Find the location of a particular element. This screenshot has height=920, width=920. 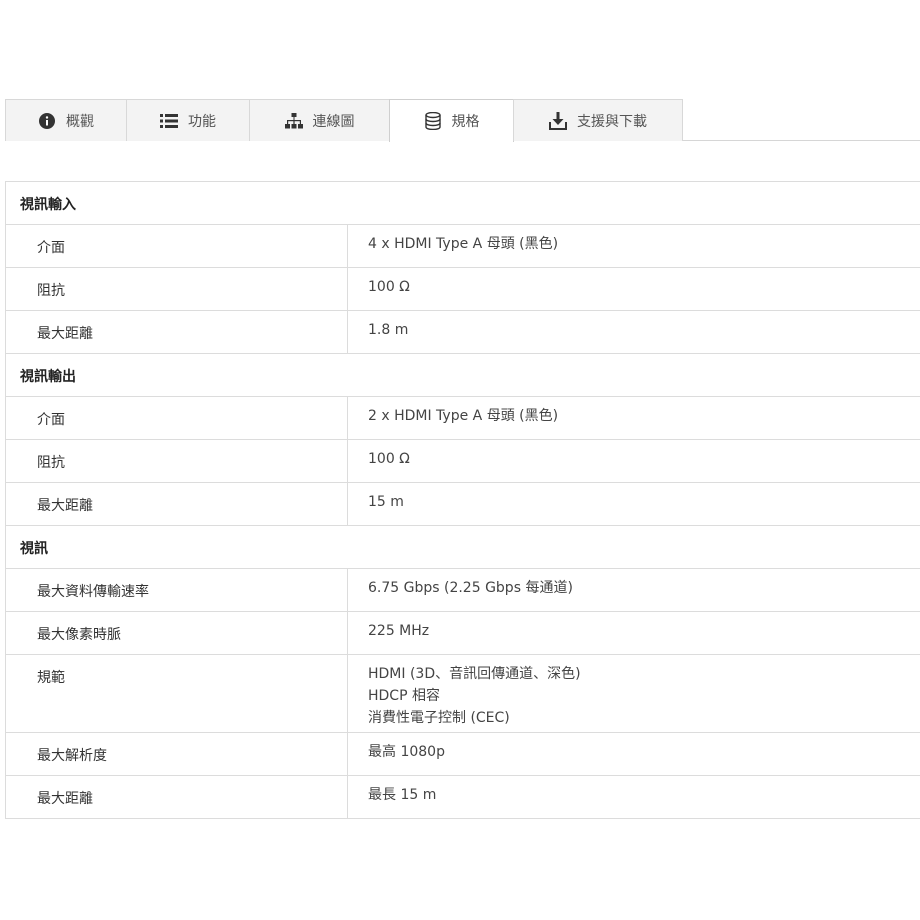

tab-connection-diagram: 連線圖 is located at coordinates (319, 120).